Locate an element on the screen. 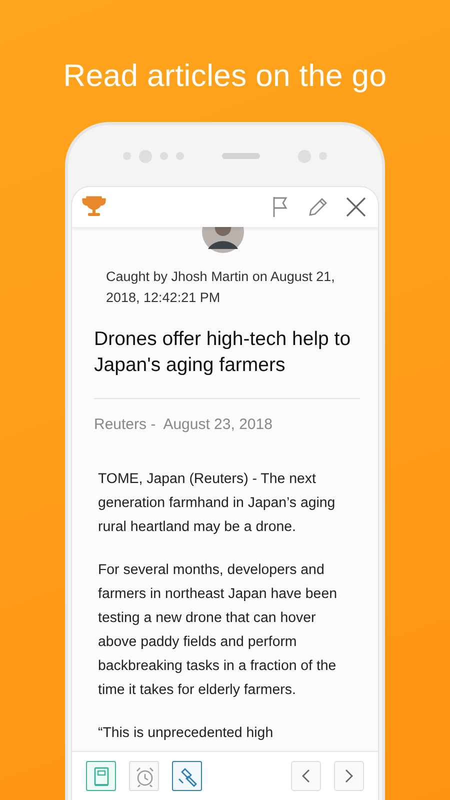 This screenshot has height=800, width=450. close-icon is located at coordinates (356, 207).